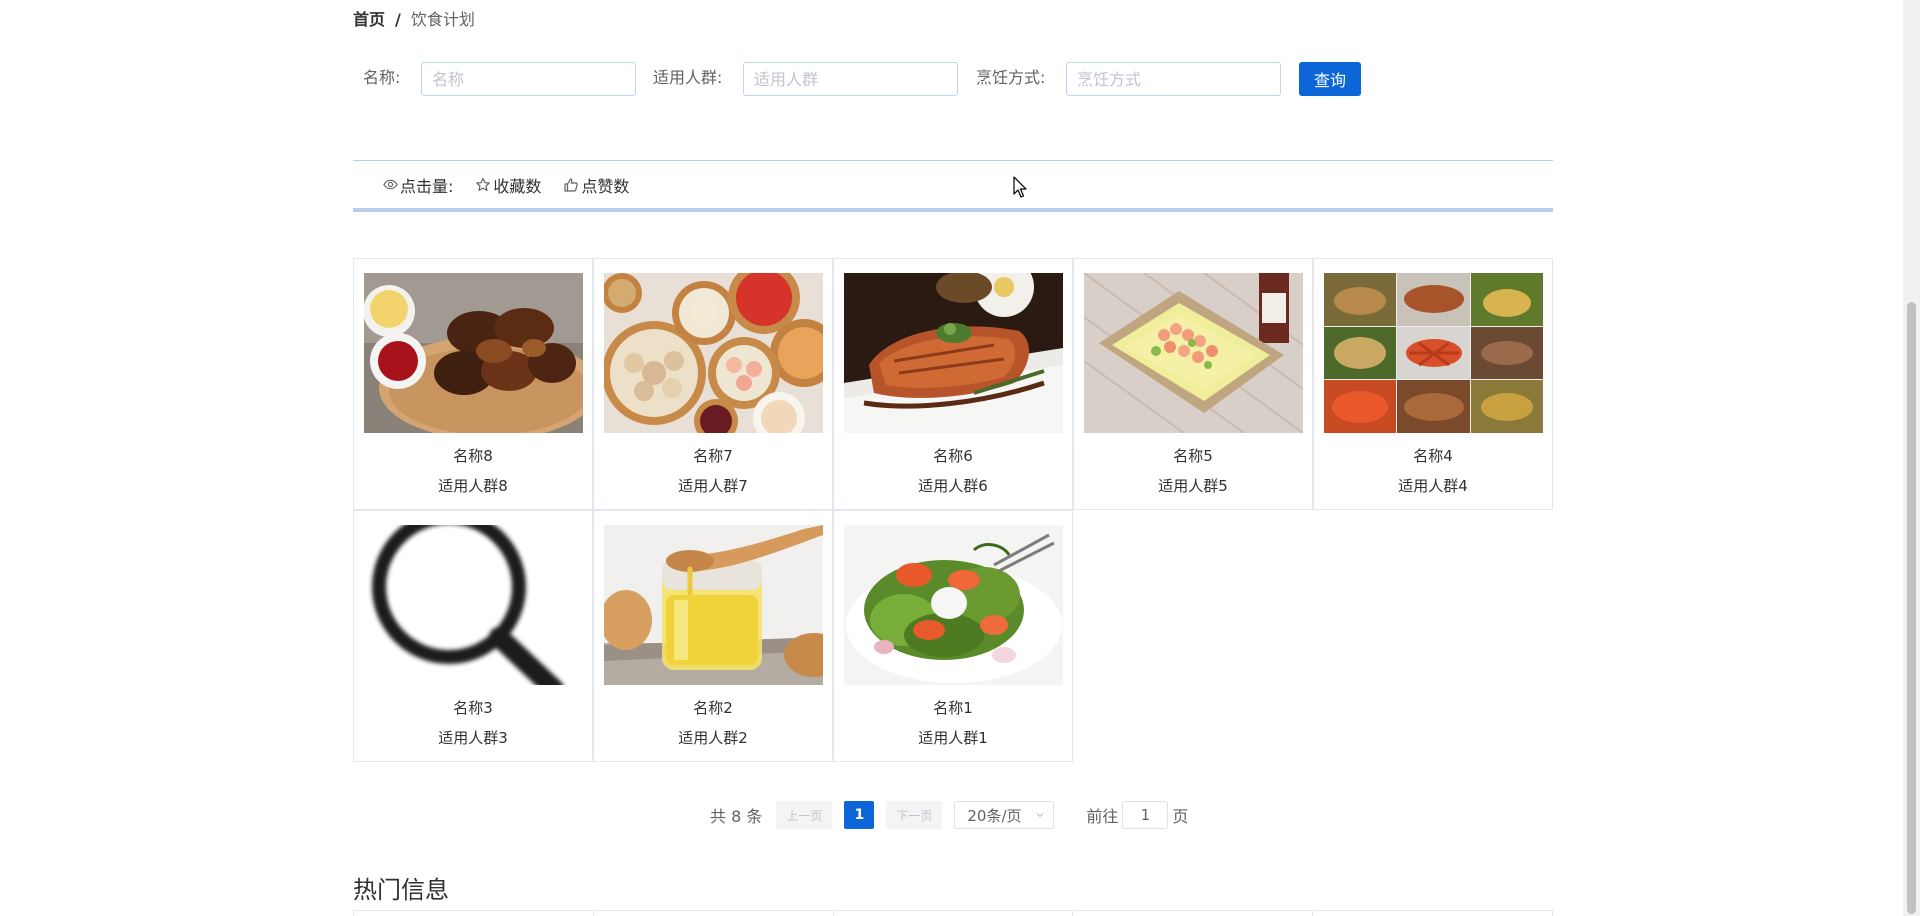 The image size is (1920, 916). I want to click on magnifier-placeholder-image, so click(473, 605).